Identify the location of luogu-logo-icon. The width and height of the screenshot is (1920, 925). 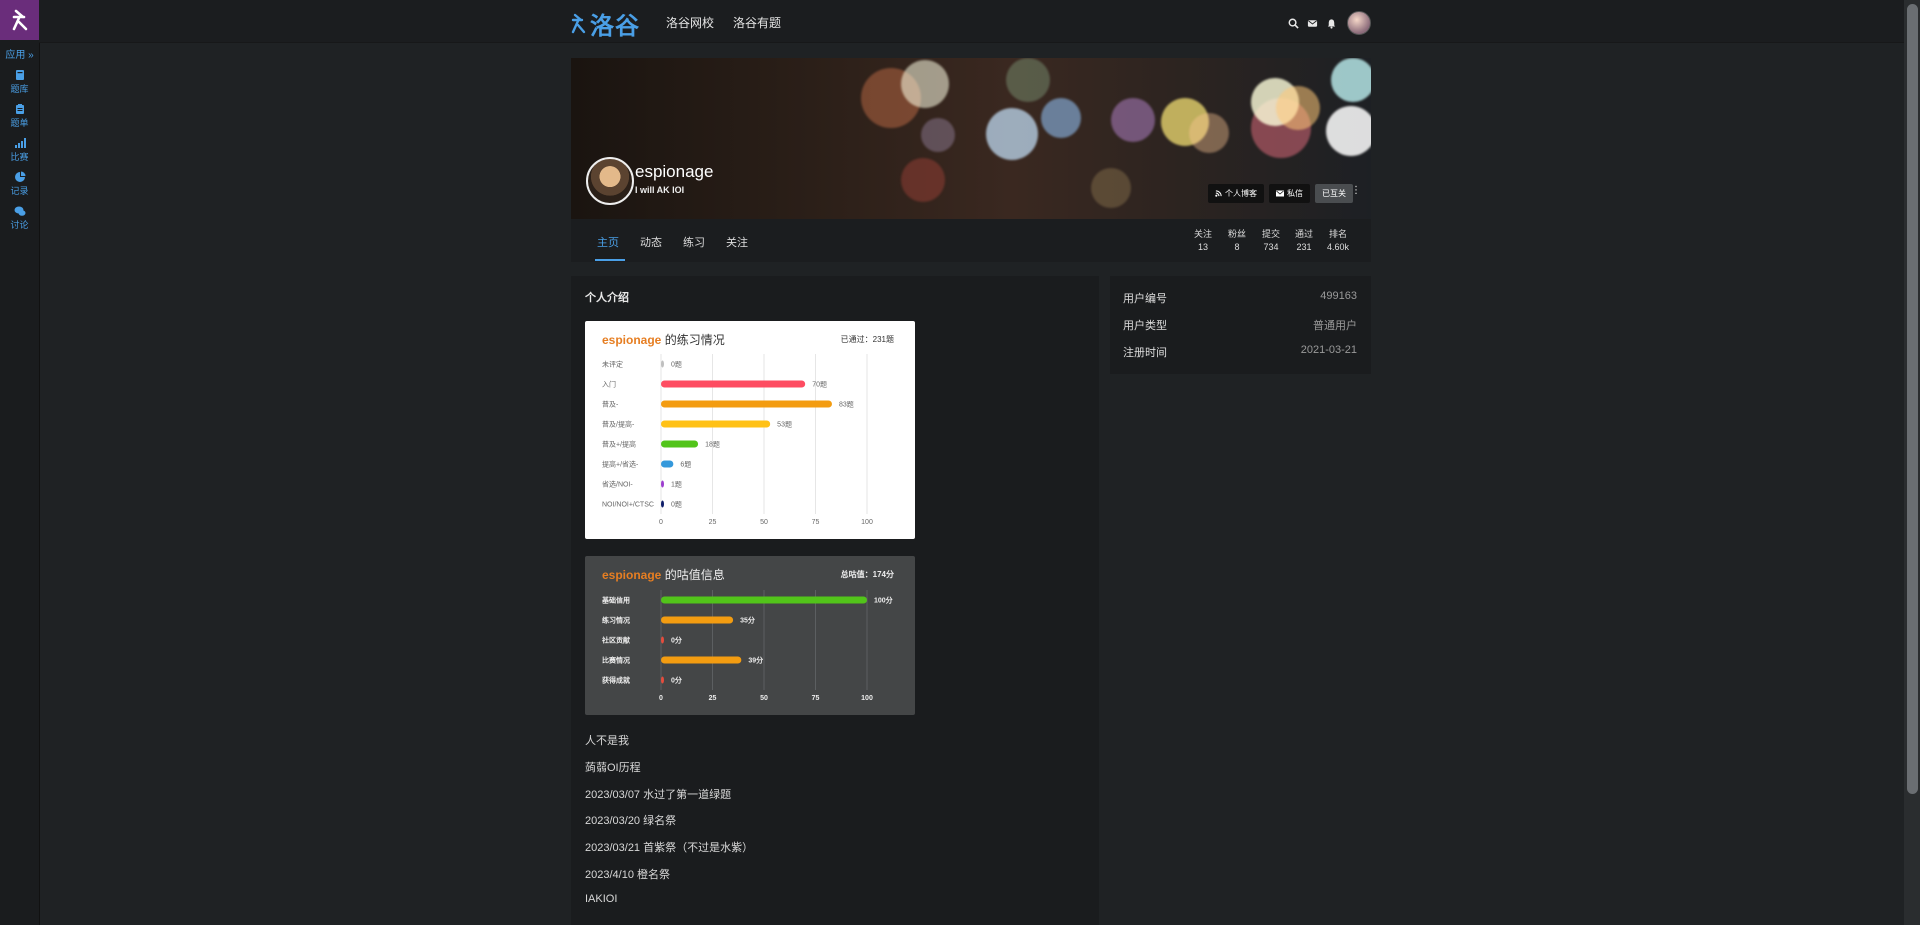
(19, 20).